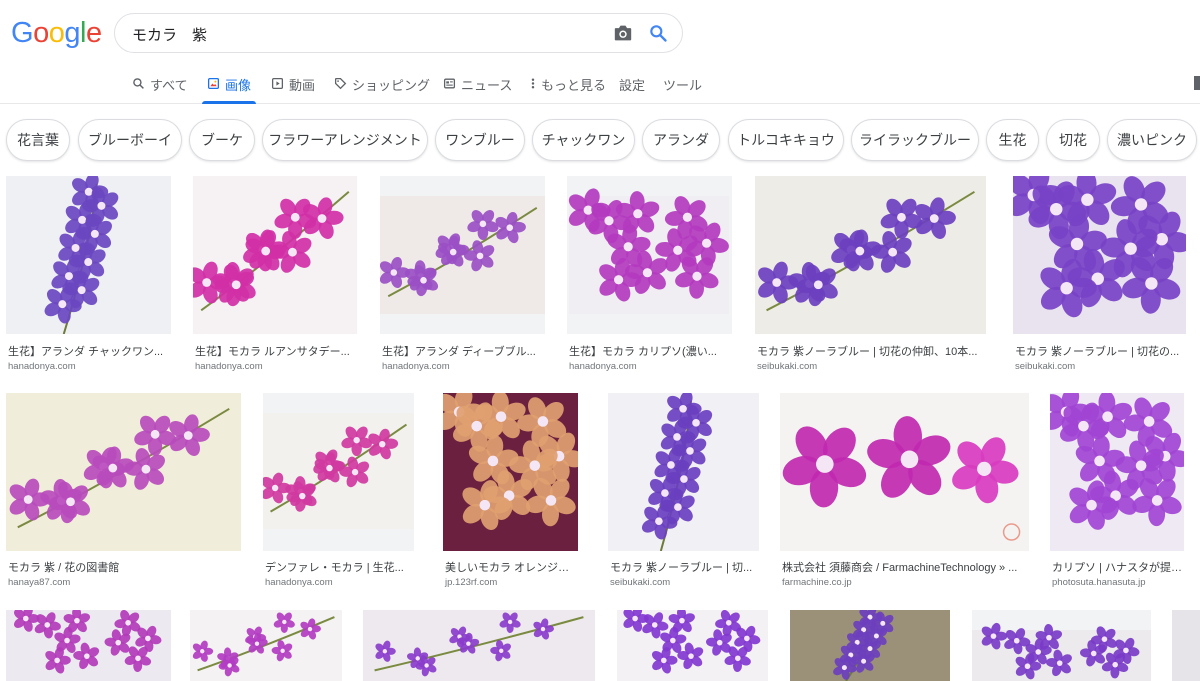 This screenshot has width=1200, height=681. What do you see at coordinates (222, 140) in the screenshot?
I see `chip: ブーケ` at bounding box center [222, 140].